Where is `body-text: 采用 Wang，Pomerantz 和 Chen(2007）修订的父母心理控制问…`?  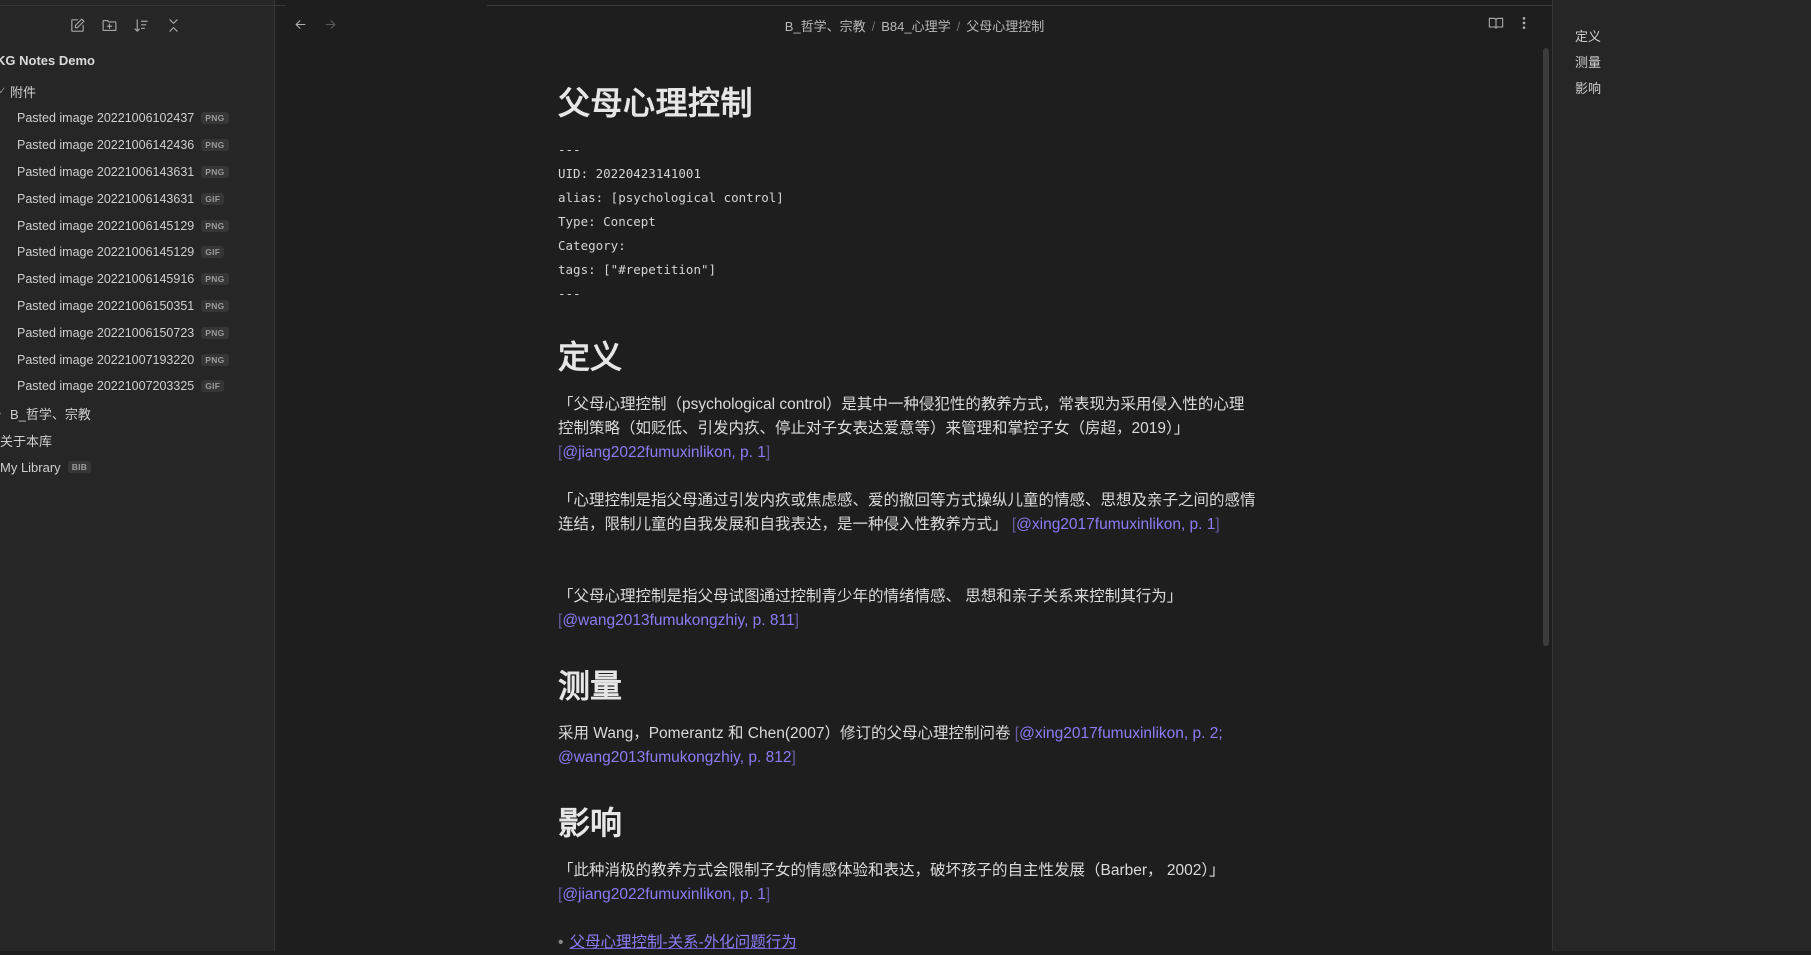
body-text: 采用 Wang，Pomerantz 和 Chen(2007）修订的父母心理控制问… is located at coordinates (786, 733).